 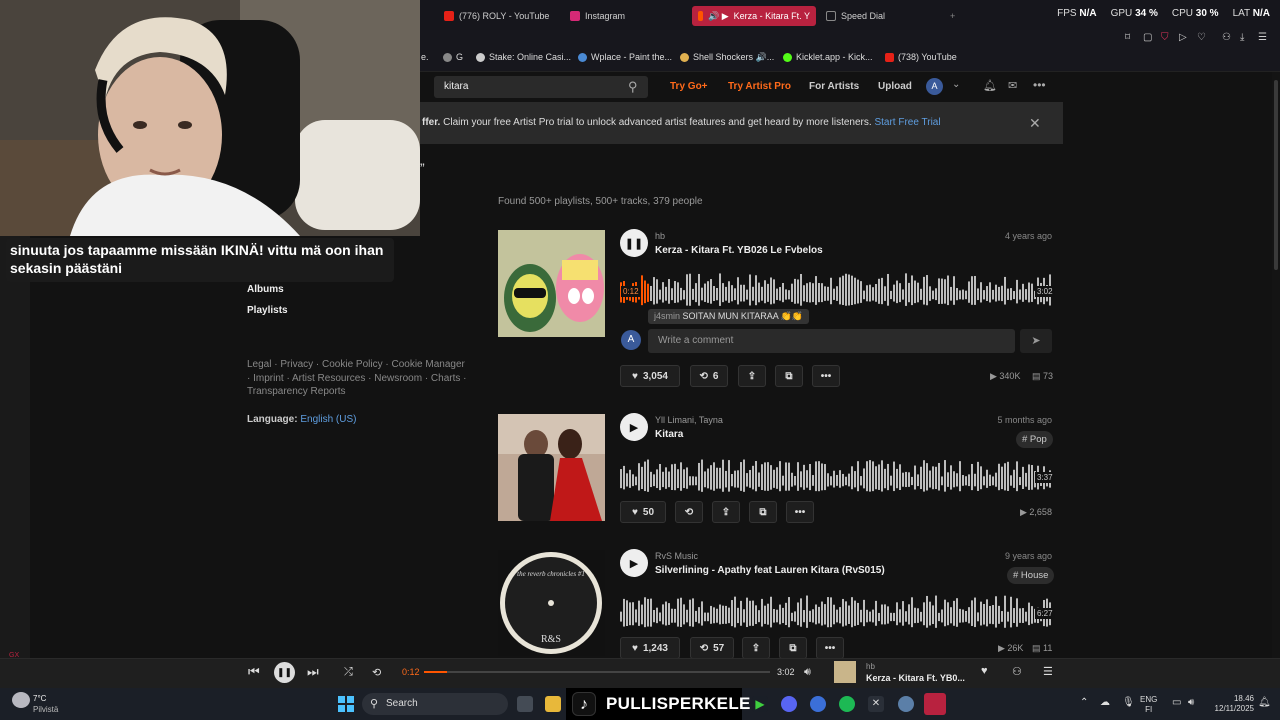 What do you see at coordinates (284, 672) in the screenshot?
I see `pause-button: ❚❚` at bounding box center [284, 672].